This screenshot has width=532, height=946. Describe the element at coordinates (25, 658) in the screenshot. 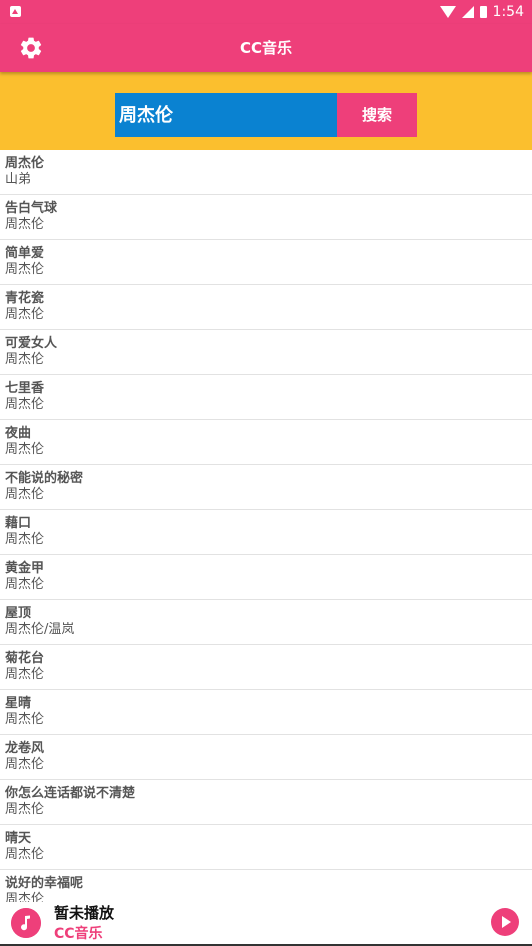

I see `song-name: 菊花台` at that location.